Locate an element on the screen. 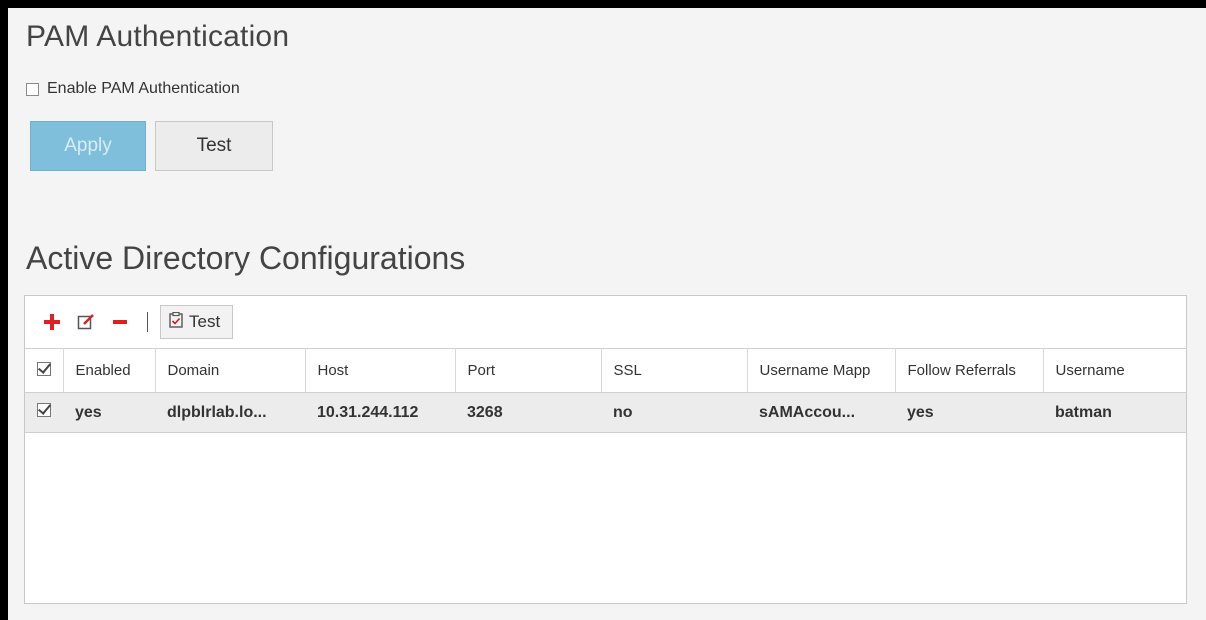 This screenshot has height=620, width=1206. enable-pam-checkbox is located at coordinates (32, 89).